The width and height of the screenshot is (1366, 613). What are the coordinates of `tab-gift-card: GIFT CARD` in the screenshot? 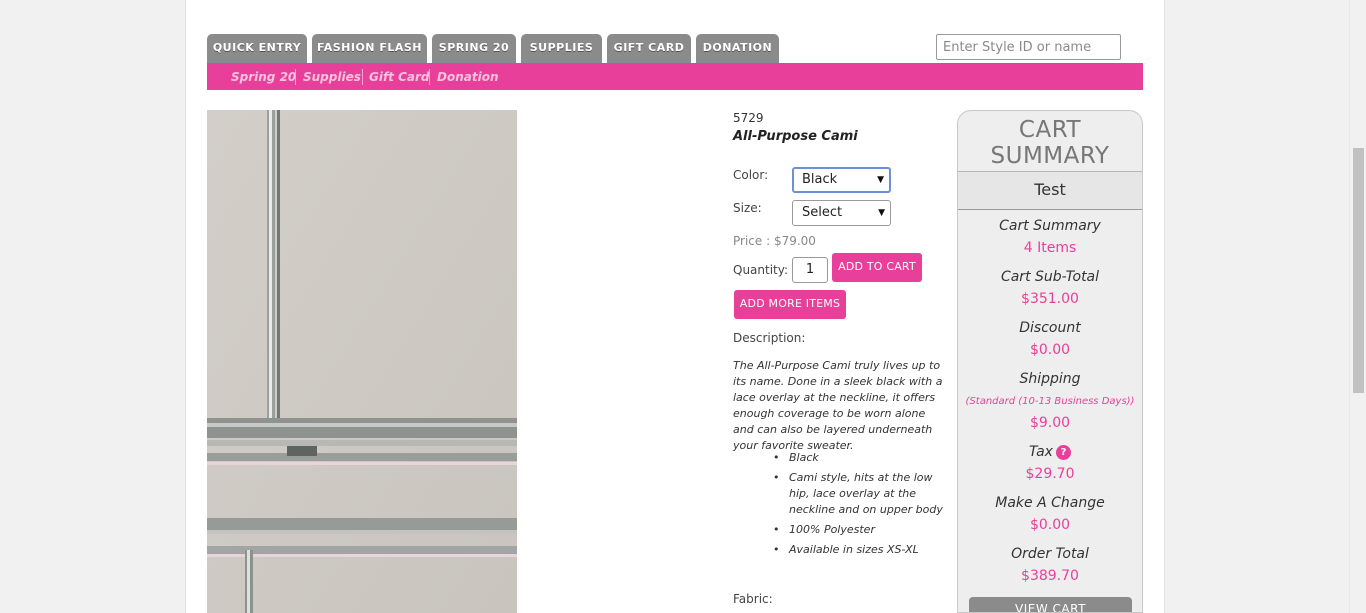 It's located at (649, 48).